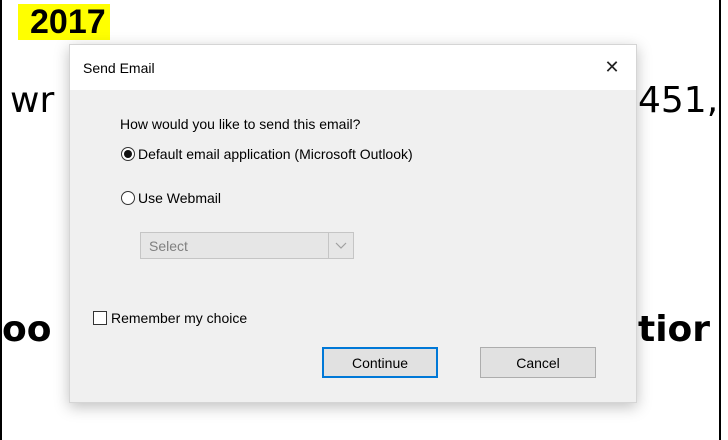 The image size is (728, 440). What do you see at coordinates (168, 246) in the screenshot?
I see `webmail-select-value: Select` at bounding box center [168, 246].